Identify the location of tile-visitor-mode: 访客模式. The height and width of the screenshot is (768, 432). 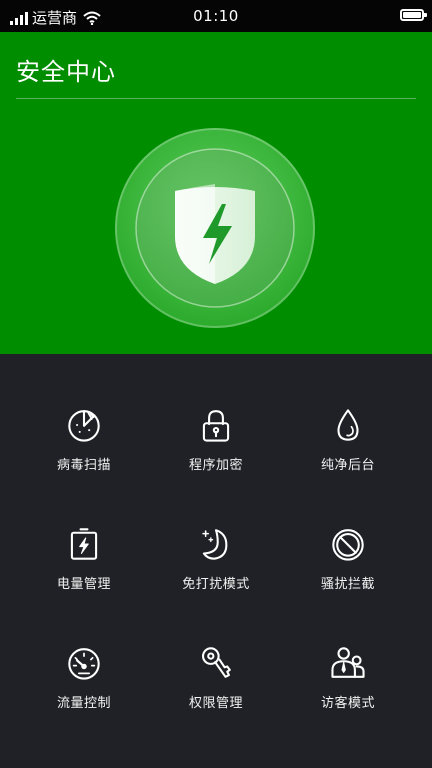
(348, 651).